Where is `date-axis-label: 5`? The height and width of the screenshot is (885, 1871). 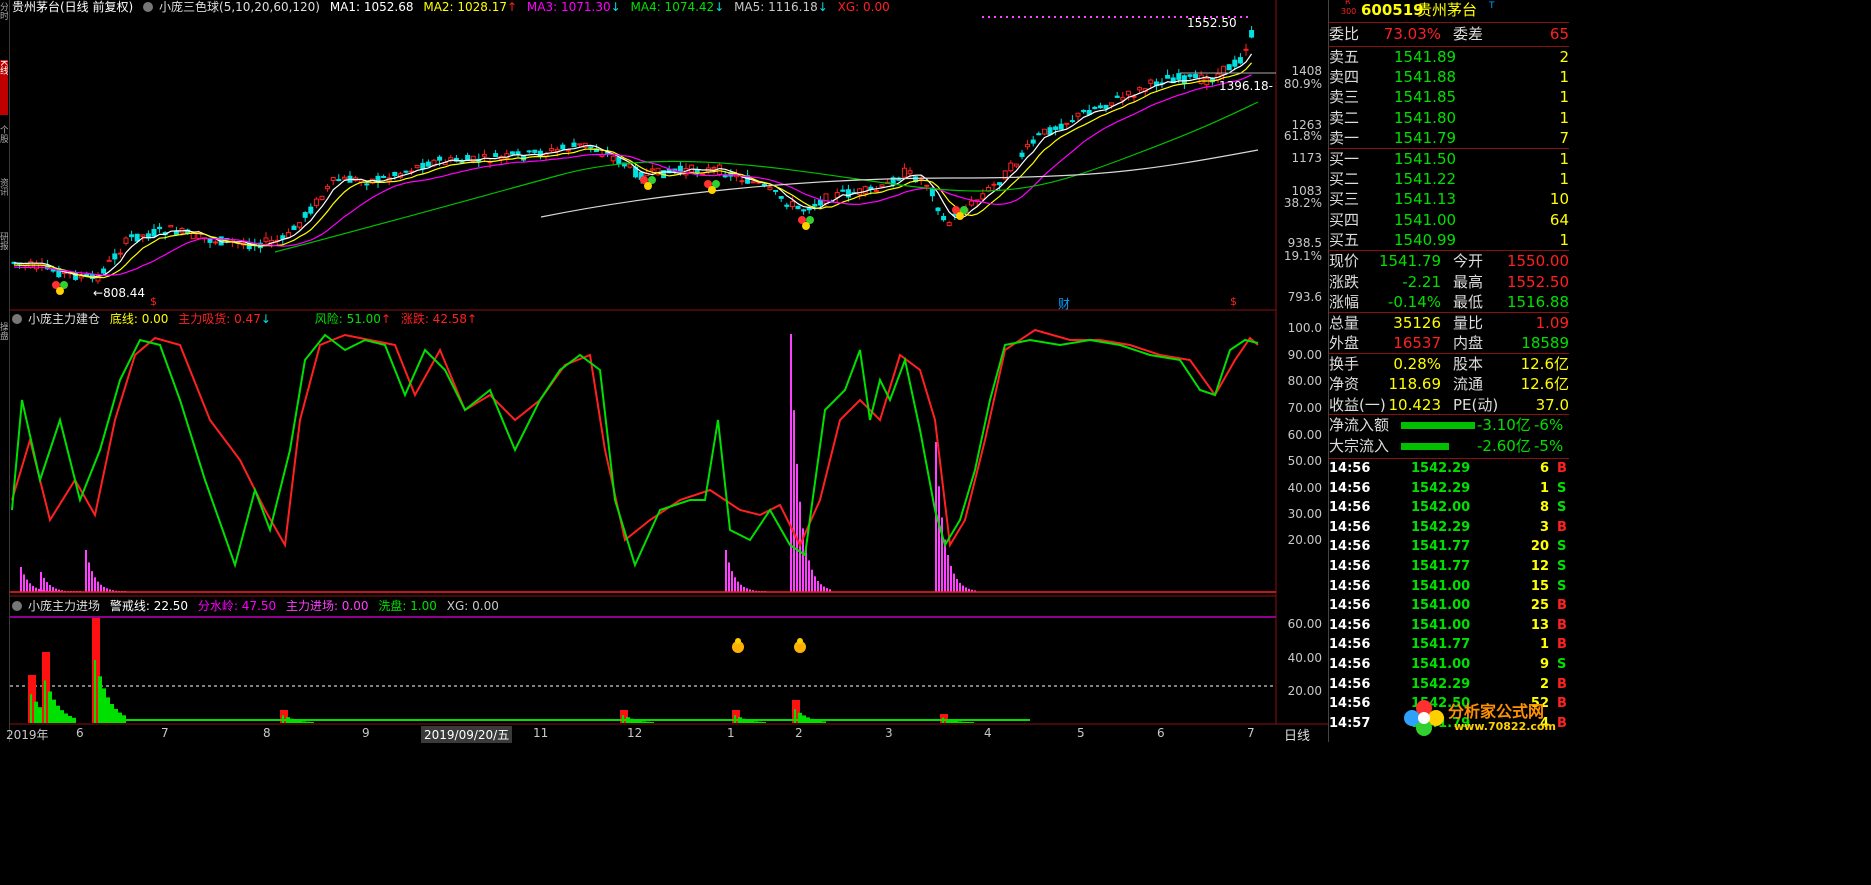
date-axis-label: 5 is located at coordinates (1081, 733).